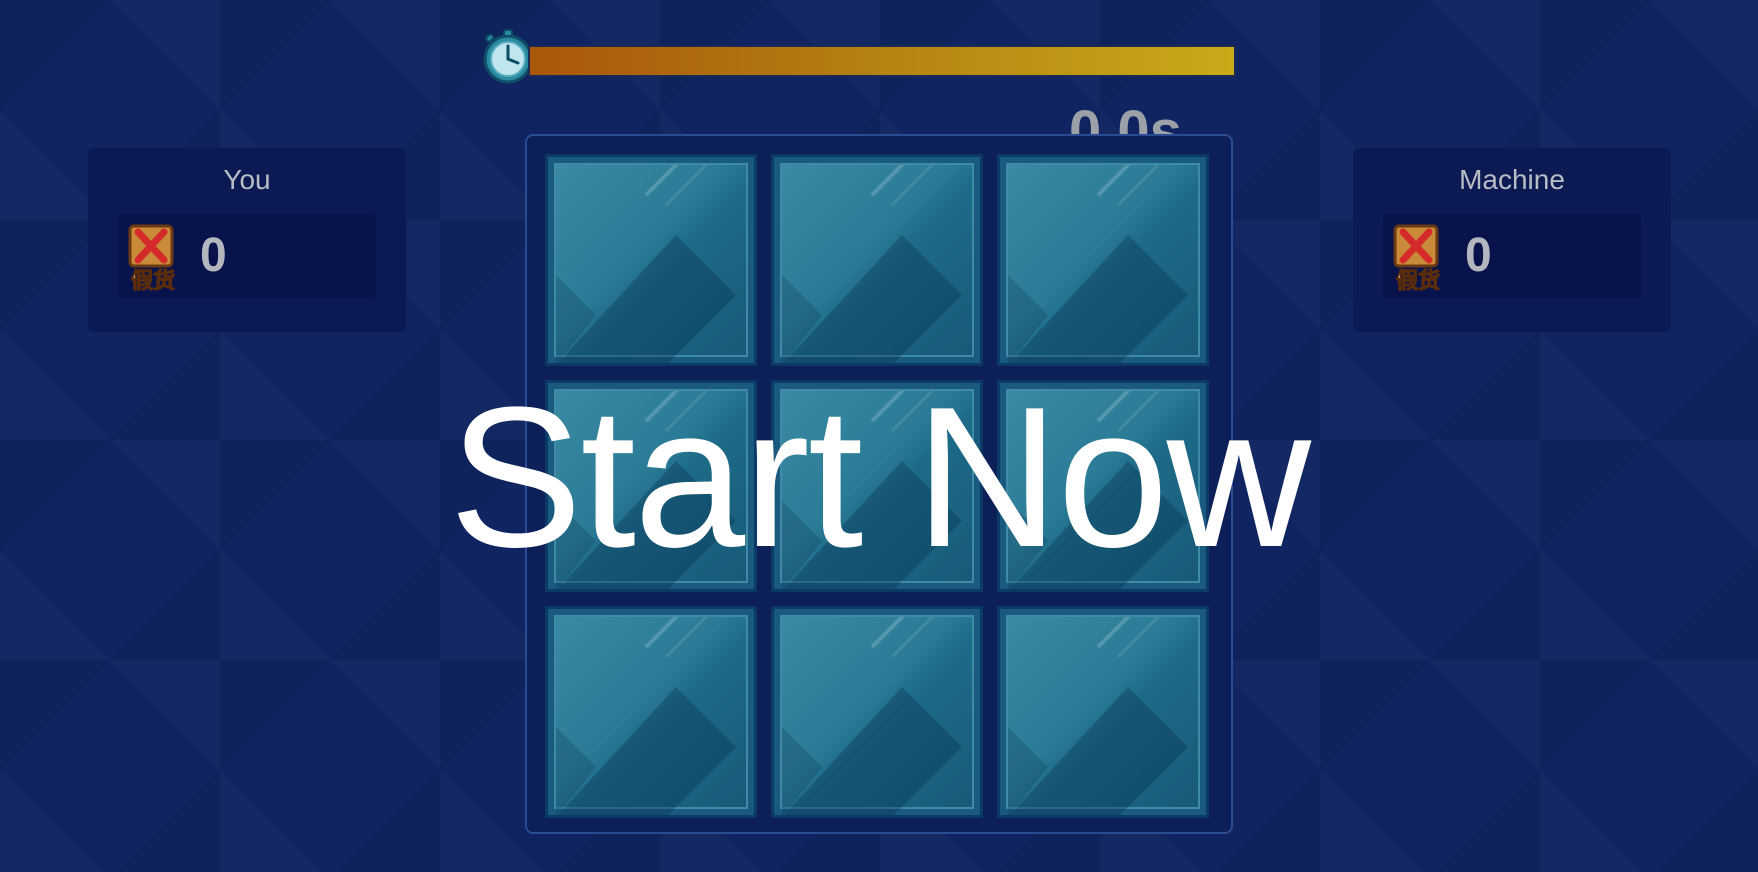 The image size is (1758, 872). I want to click on player-panel-you: You 假货 0, so click(247, 240).